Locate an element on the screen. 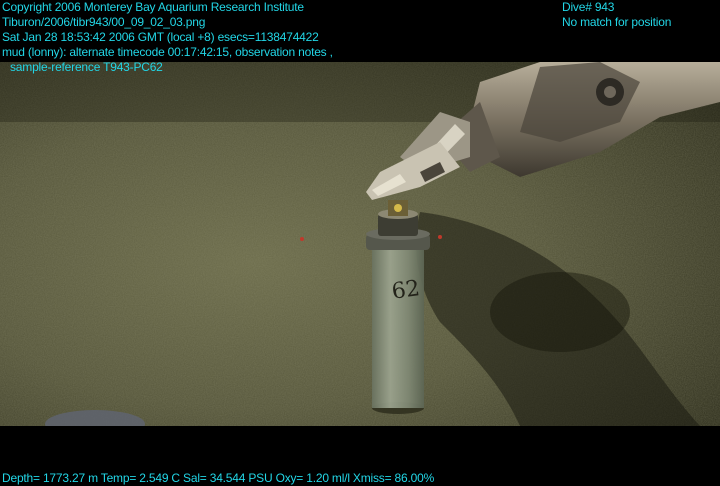  header-overlay-right: Dive# 943 No match for position is located at coordinates (616, 15).